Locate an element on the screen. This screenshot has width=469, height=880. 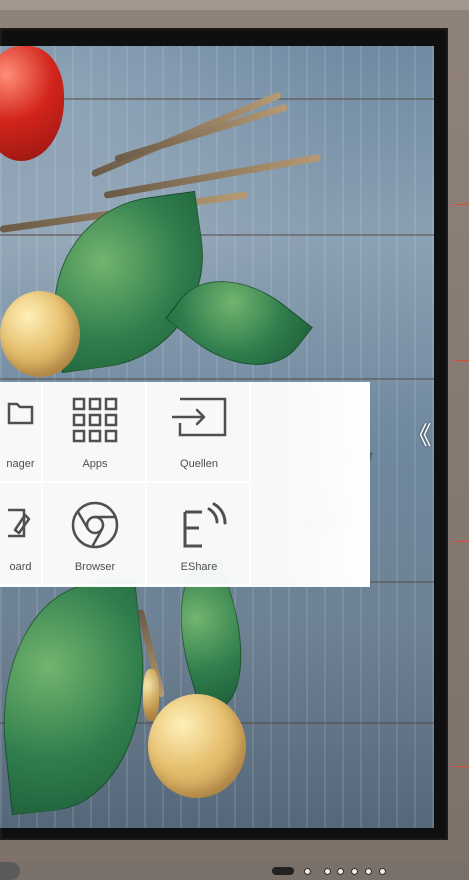
eshare-icon is located at coordinates (205, 525).